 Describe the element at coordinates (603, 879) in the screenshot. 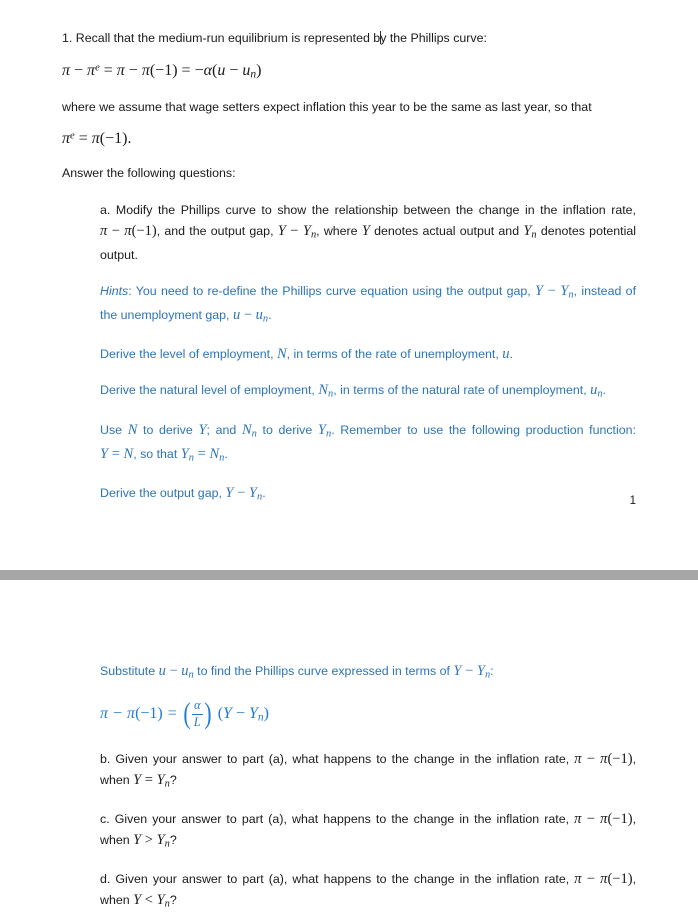

I see `part-d-math-inflation-change: π − π(−1)` at that location.